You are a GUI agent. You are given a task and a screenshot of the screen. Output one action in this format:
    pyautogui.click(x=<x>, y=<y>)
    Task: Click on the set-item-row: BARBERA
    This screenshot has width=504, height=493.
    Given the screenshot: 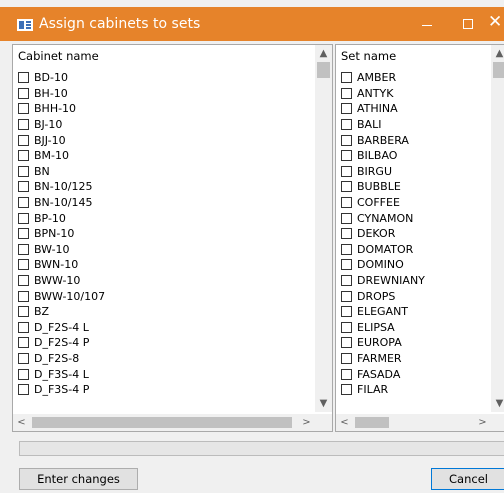 What is the action you would take?
    pyautogui.click(x=383, y=140)
    